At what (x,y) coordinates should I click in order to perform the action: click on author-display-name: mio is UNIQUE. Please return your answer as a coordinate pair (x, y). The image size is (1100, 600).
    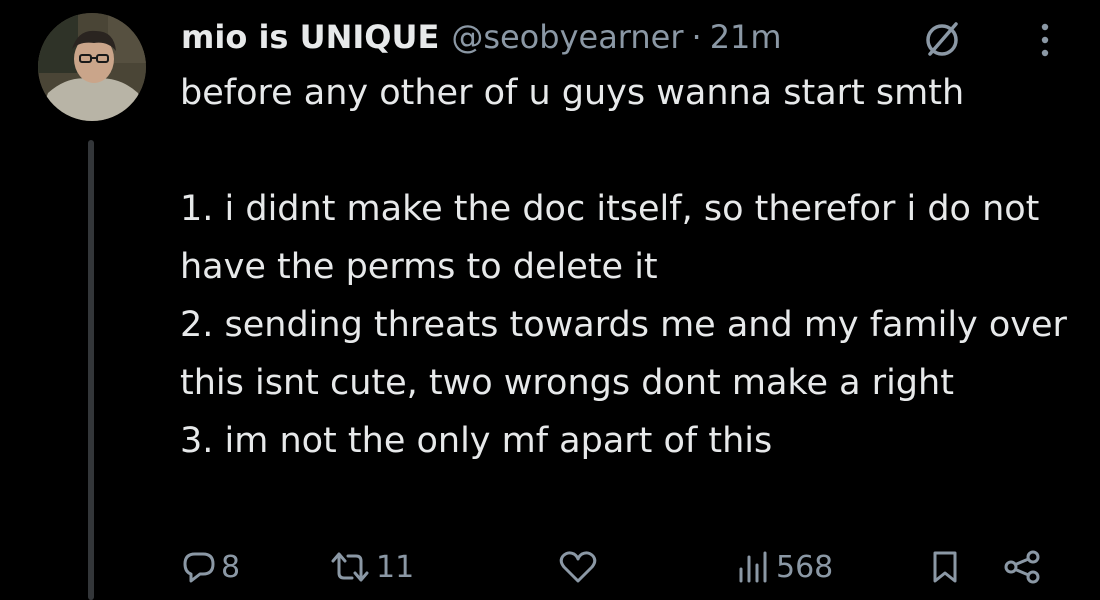
    Looking at the image, I should click on (310, 37).